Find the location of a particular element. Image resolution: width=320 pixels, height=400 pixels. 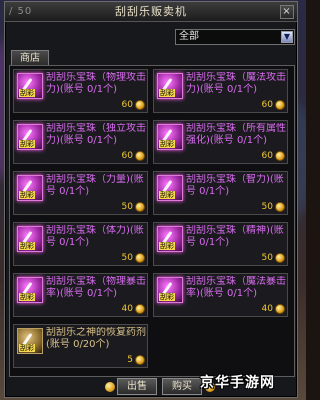

item-name: 刮刮乐宝珠（物理暴击率)(账号 0/1个) is located at coordinates (96, 287).